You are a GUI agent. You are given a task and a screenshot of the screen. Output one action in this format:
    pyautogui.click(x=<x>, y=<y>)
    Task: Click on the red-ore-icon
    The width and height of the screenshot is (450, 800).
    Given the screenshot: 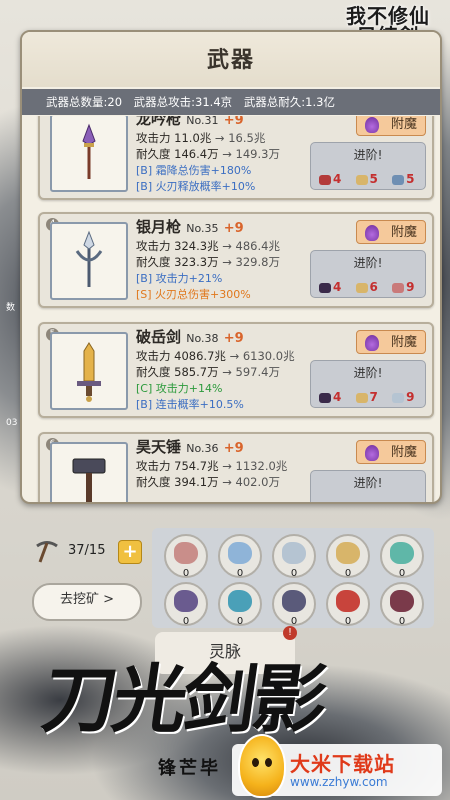 What is the action you would take?
    pyautogui.click(x=325, y=179)
    